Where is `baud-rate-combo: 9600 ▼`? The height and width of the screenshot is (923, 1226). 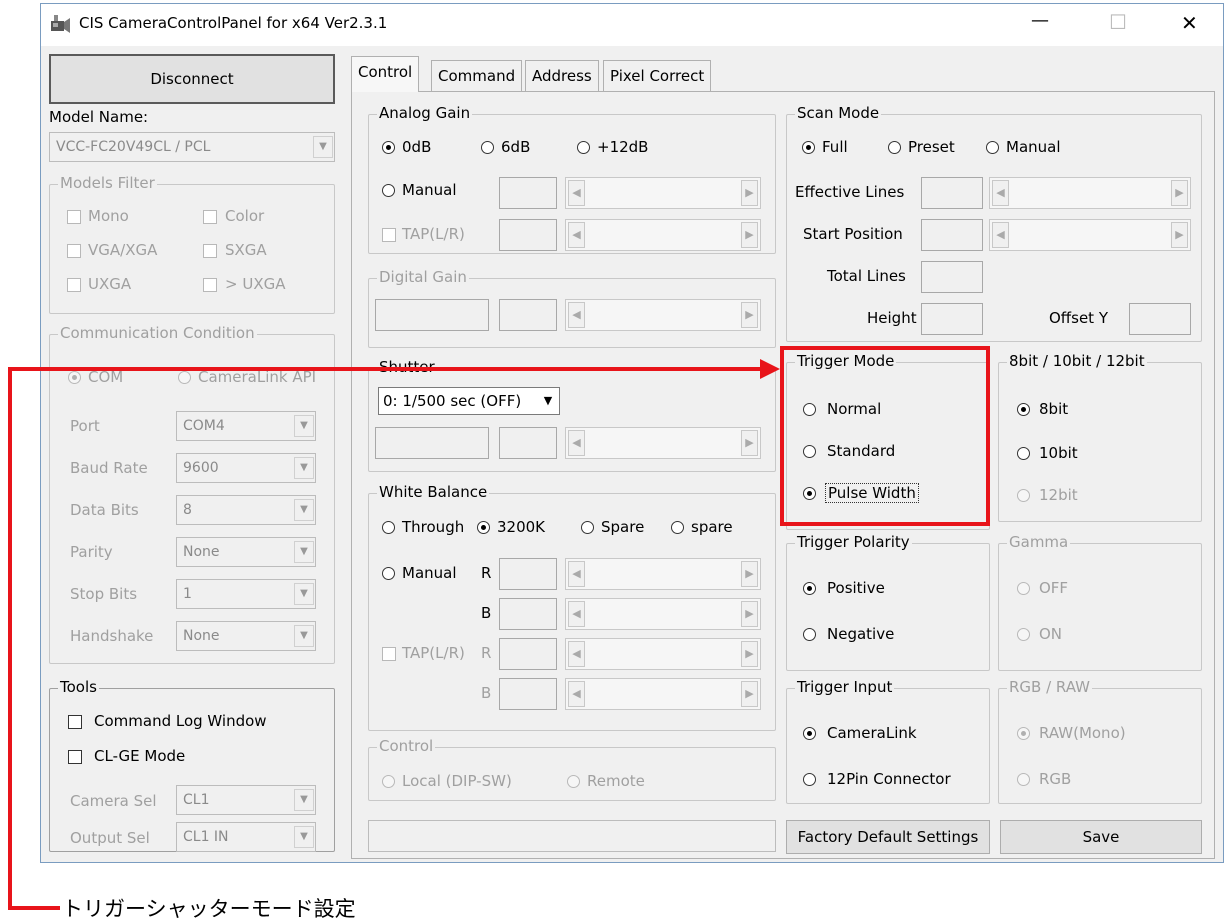
baud-rate-combo: 9600 ▼ is located at coordinates (246, 468).